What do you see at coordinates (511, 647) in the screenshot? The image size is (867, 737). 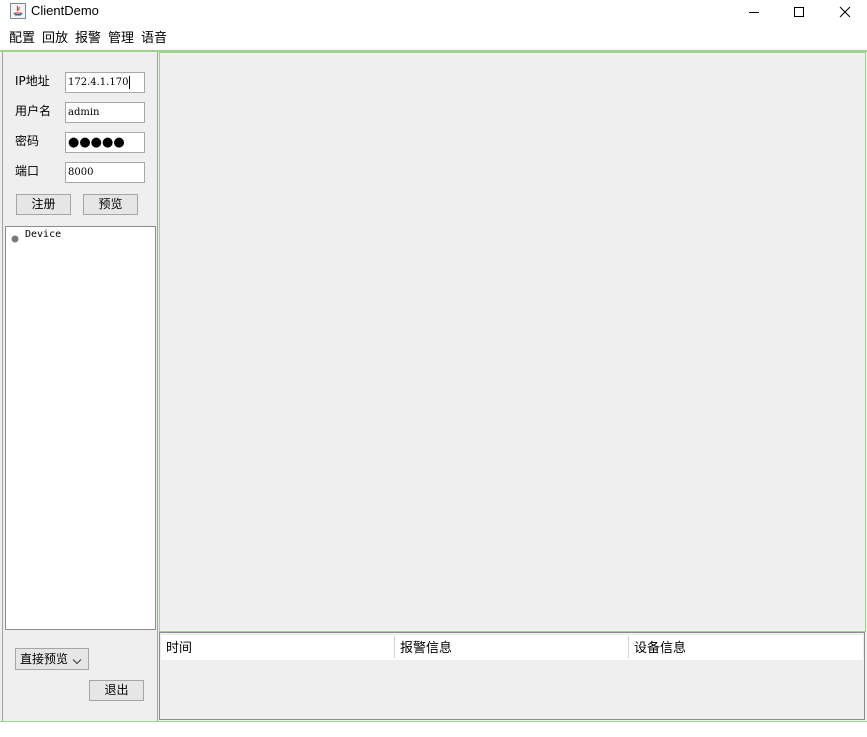 I see `column-header-alarm-info: 报警信息` at bounding box center [511, 647].